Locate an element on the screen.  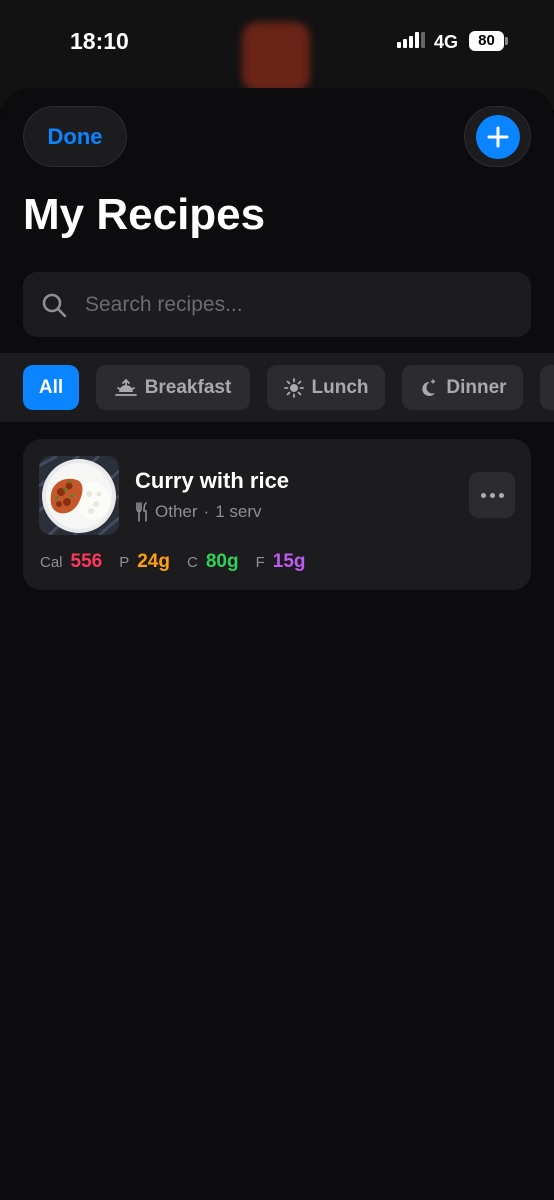
battery-icon: 80 is located at coordinates (486, 41).